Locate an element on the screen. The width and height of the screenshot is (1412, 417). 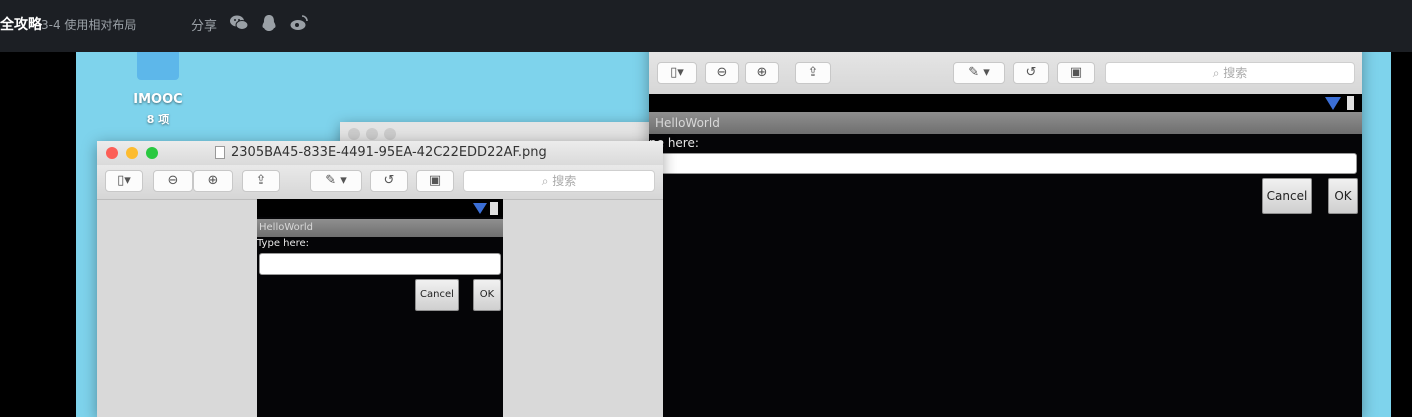
folder-label: IMOOC is located at coordinates (158, 99).